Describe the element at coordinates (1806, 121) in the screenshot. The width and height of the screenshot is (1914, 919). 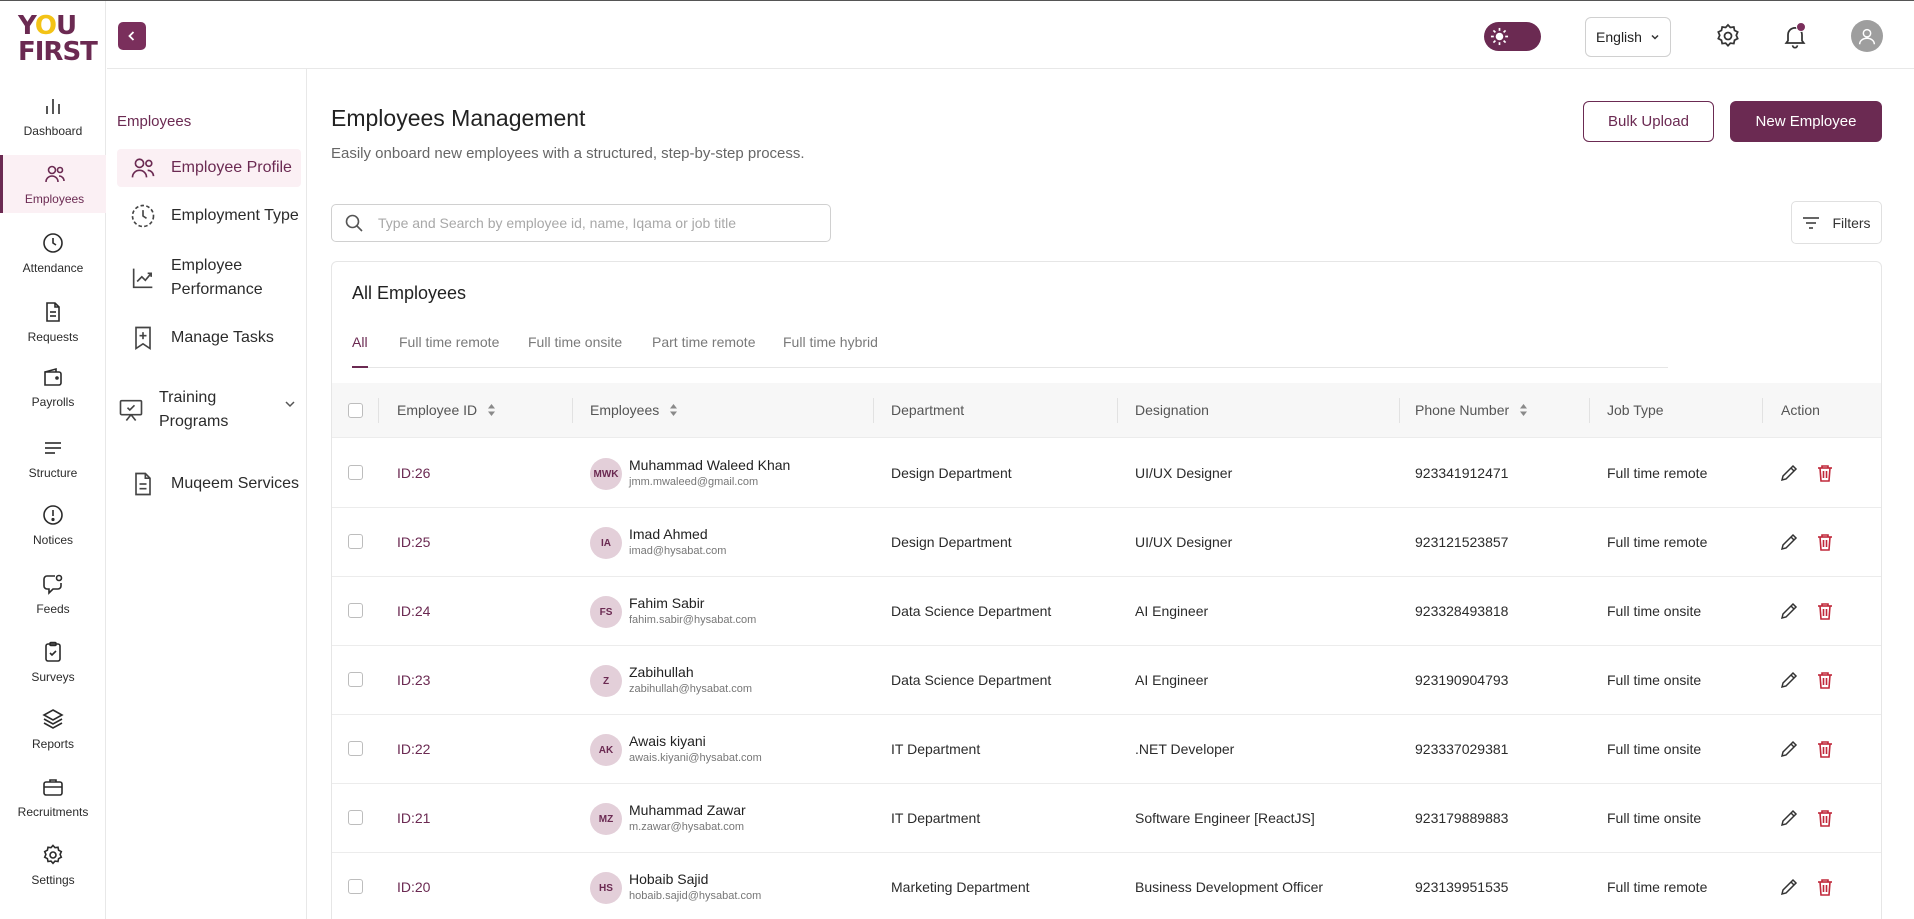
I see `new-employee-button: New Employee` at that location.